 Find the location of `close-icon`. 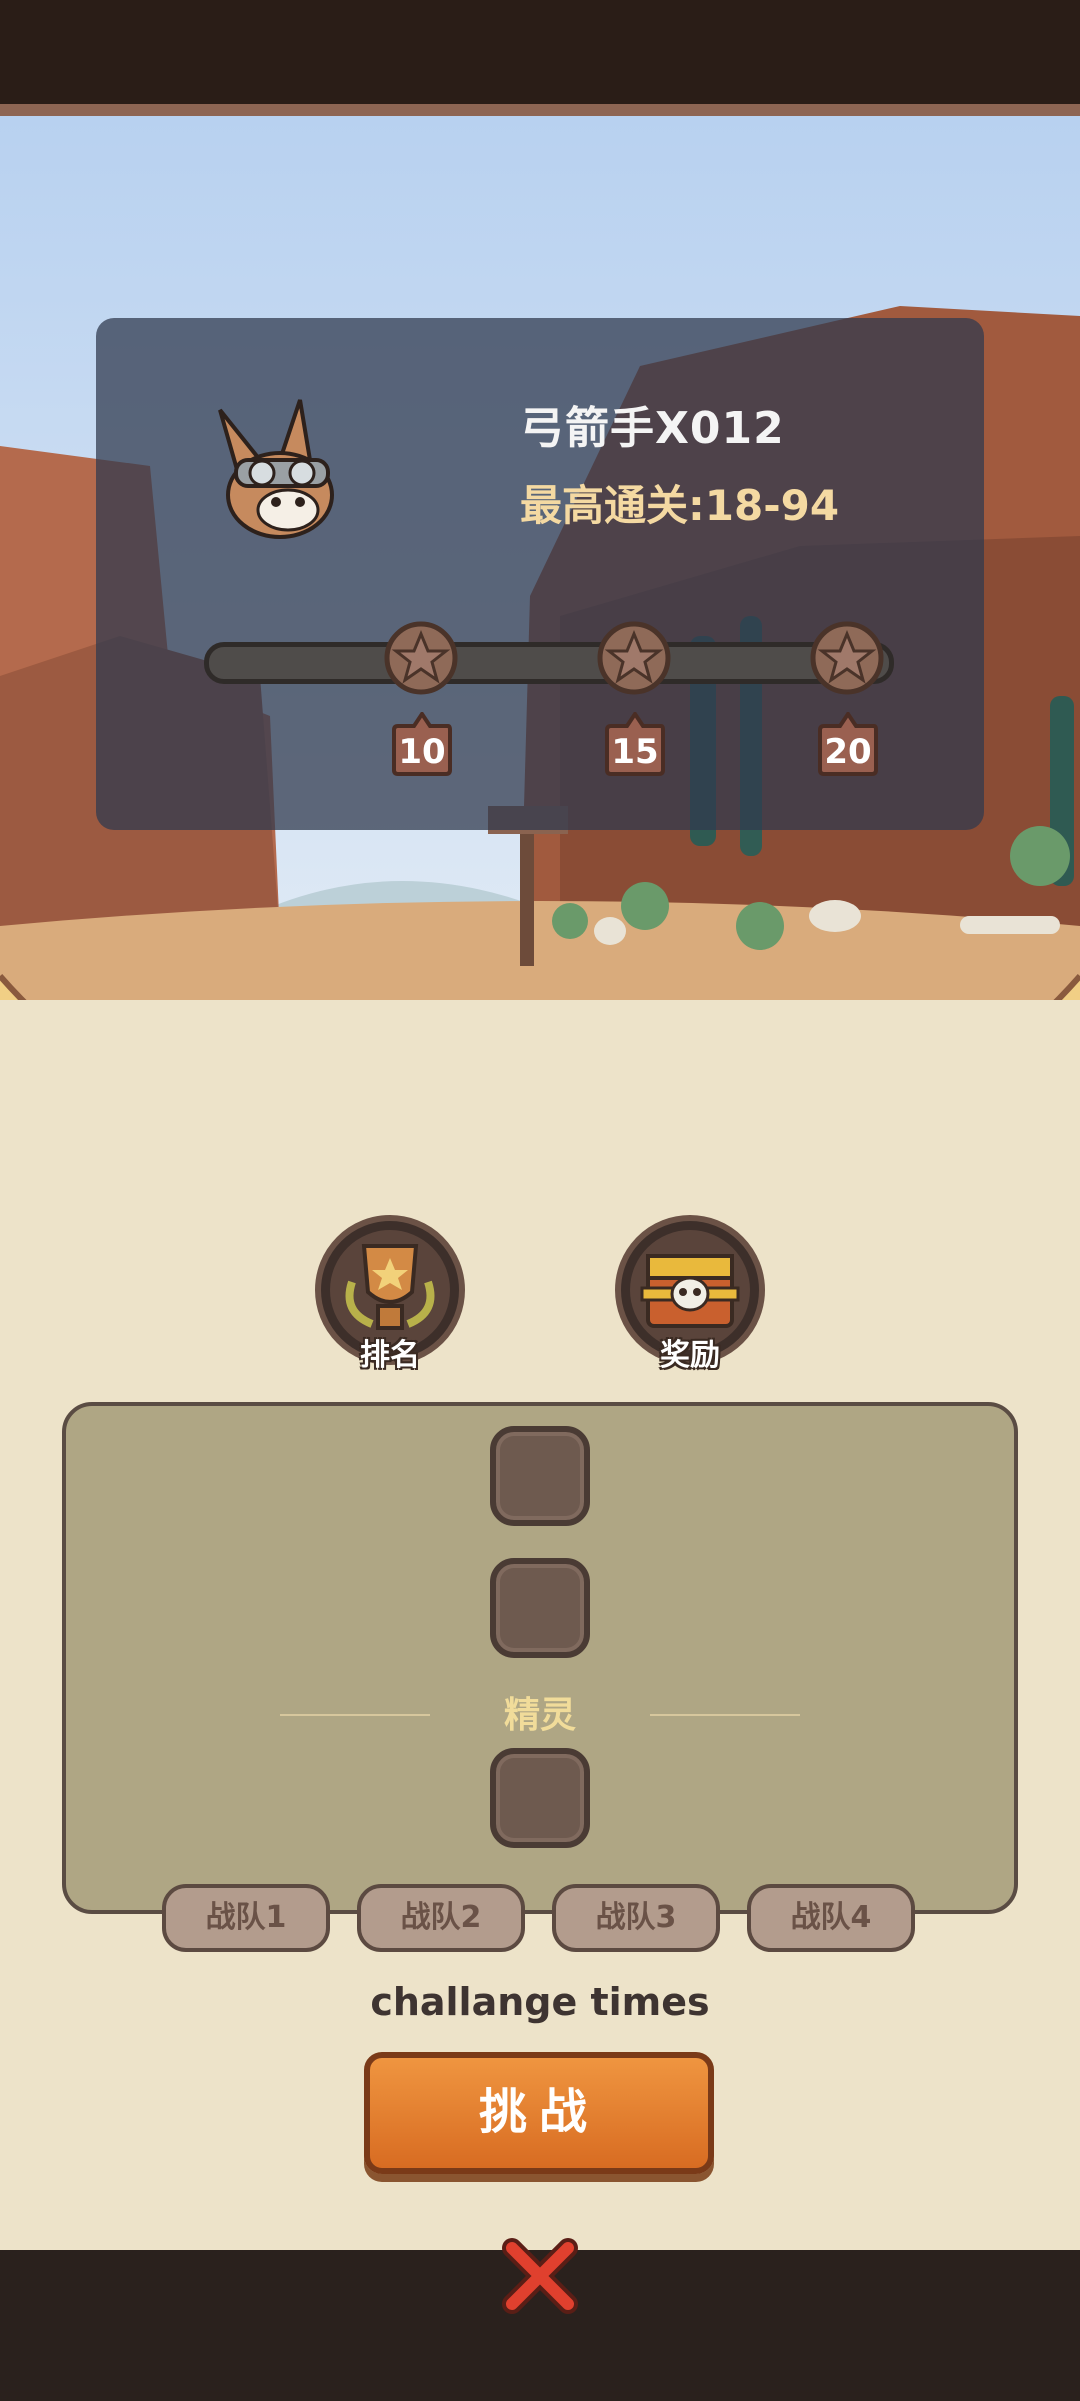

close-icon is located at coordinates (540, 2276).